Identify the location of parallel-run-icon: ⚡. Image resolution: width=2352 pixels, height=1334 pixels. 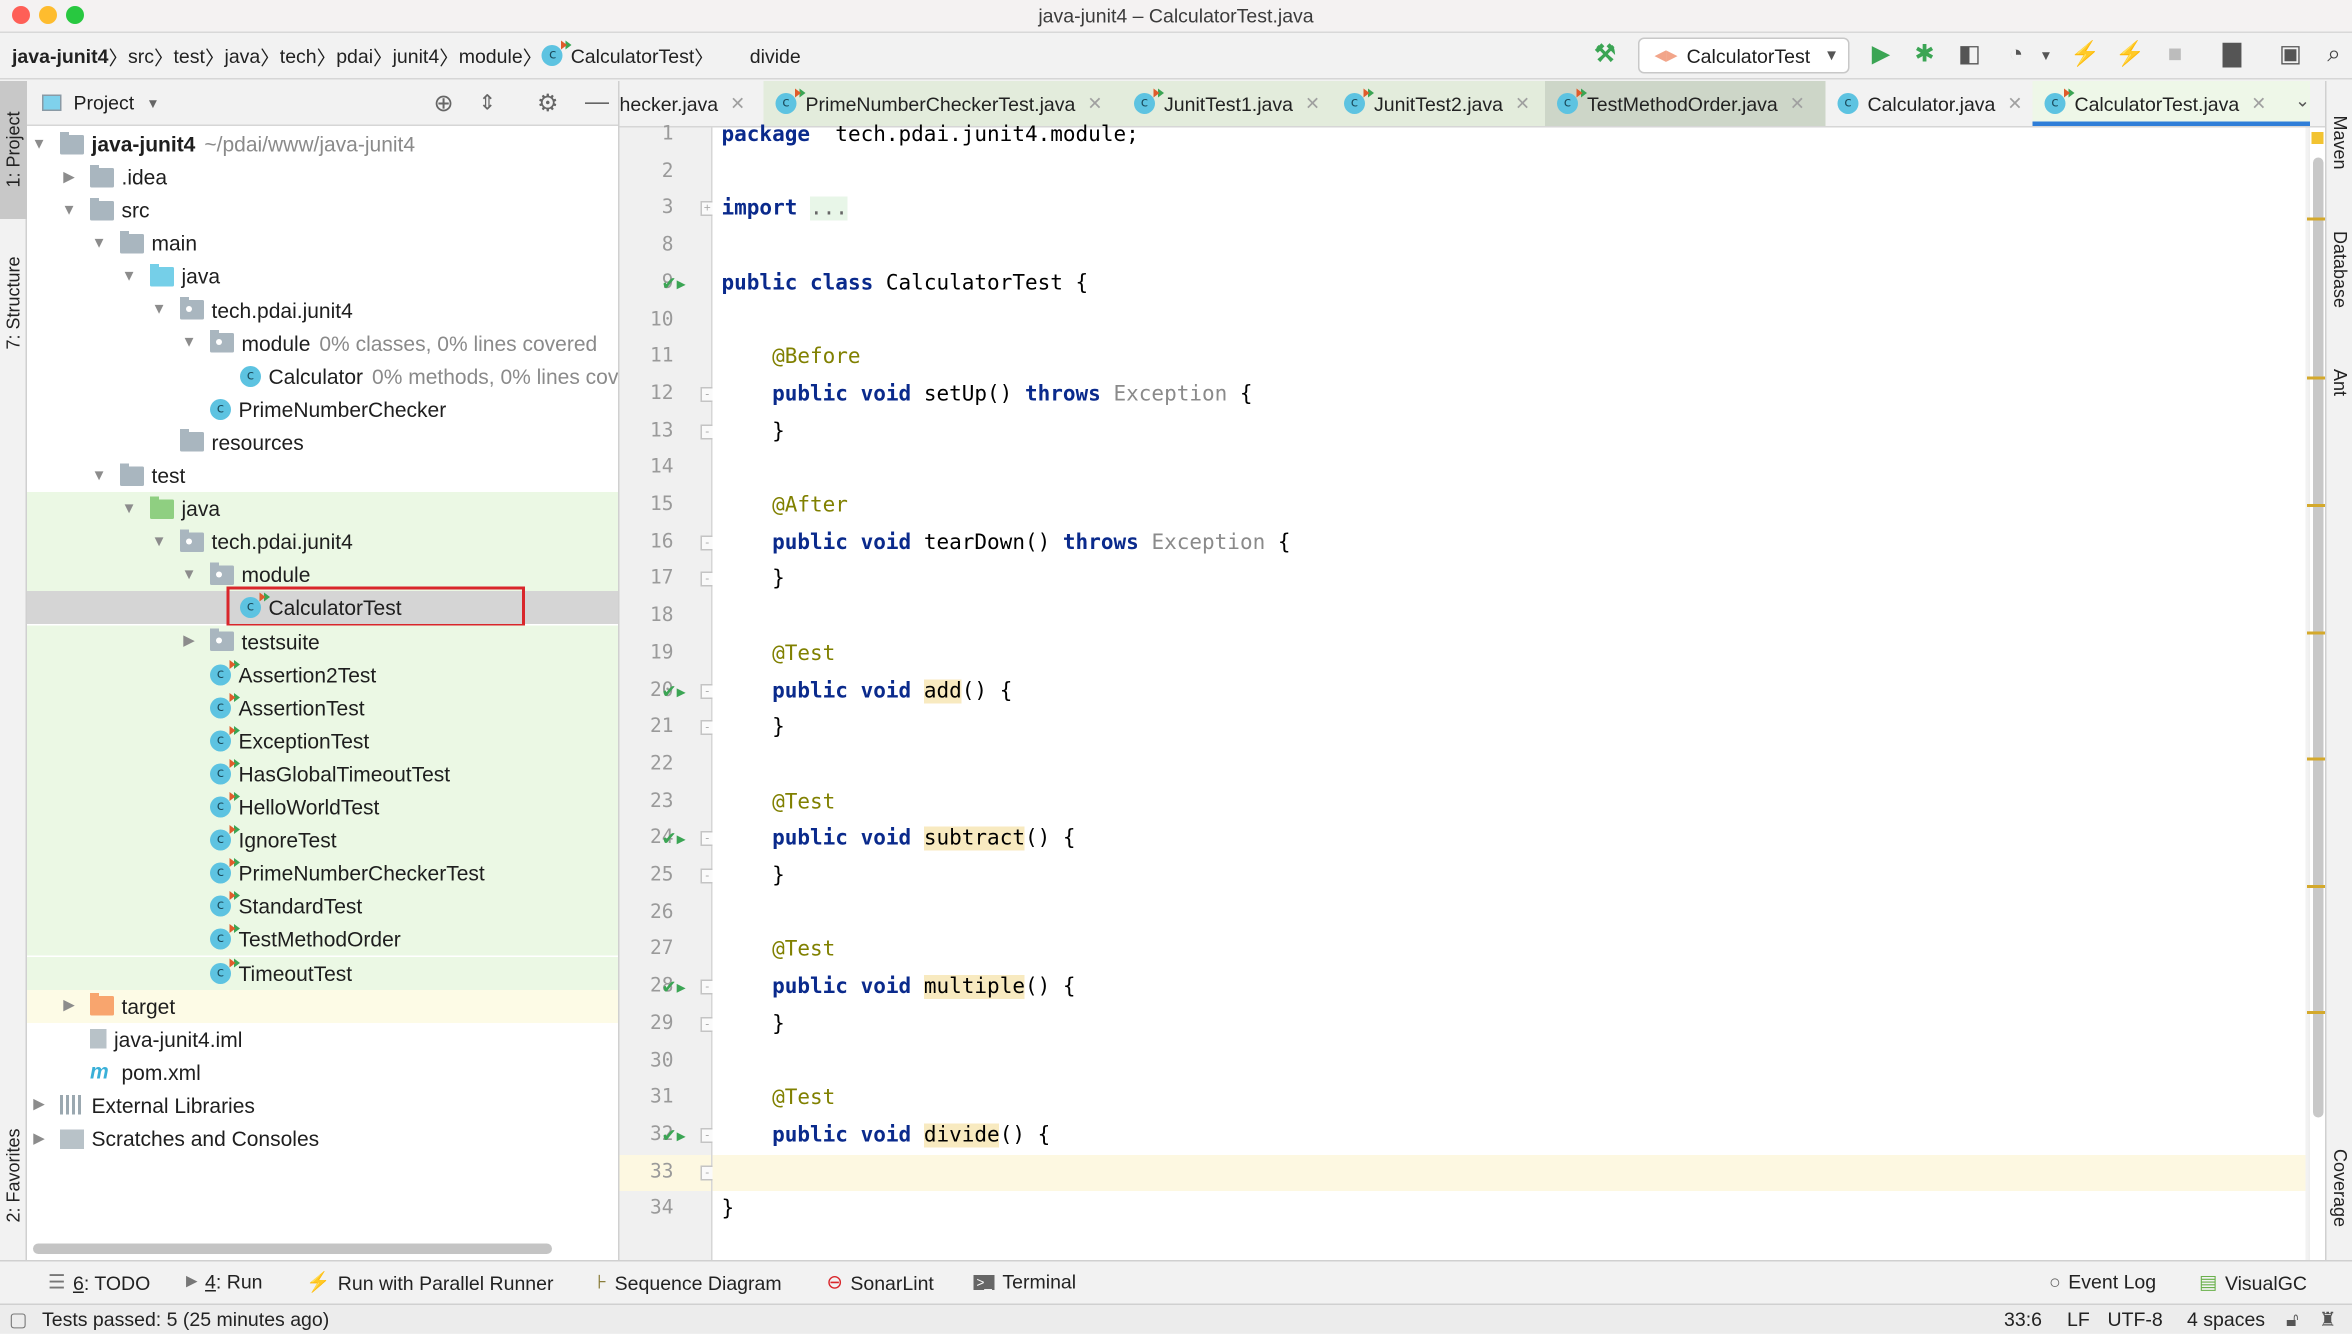
(2085, 55).